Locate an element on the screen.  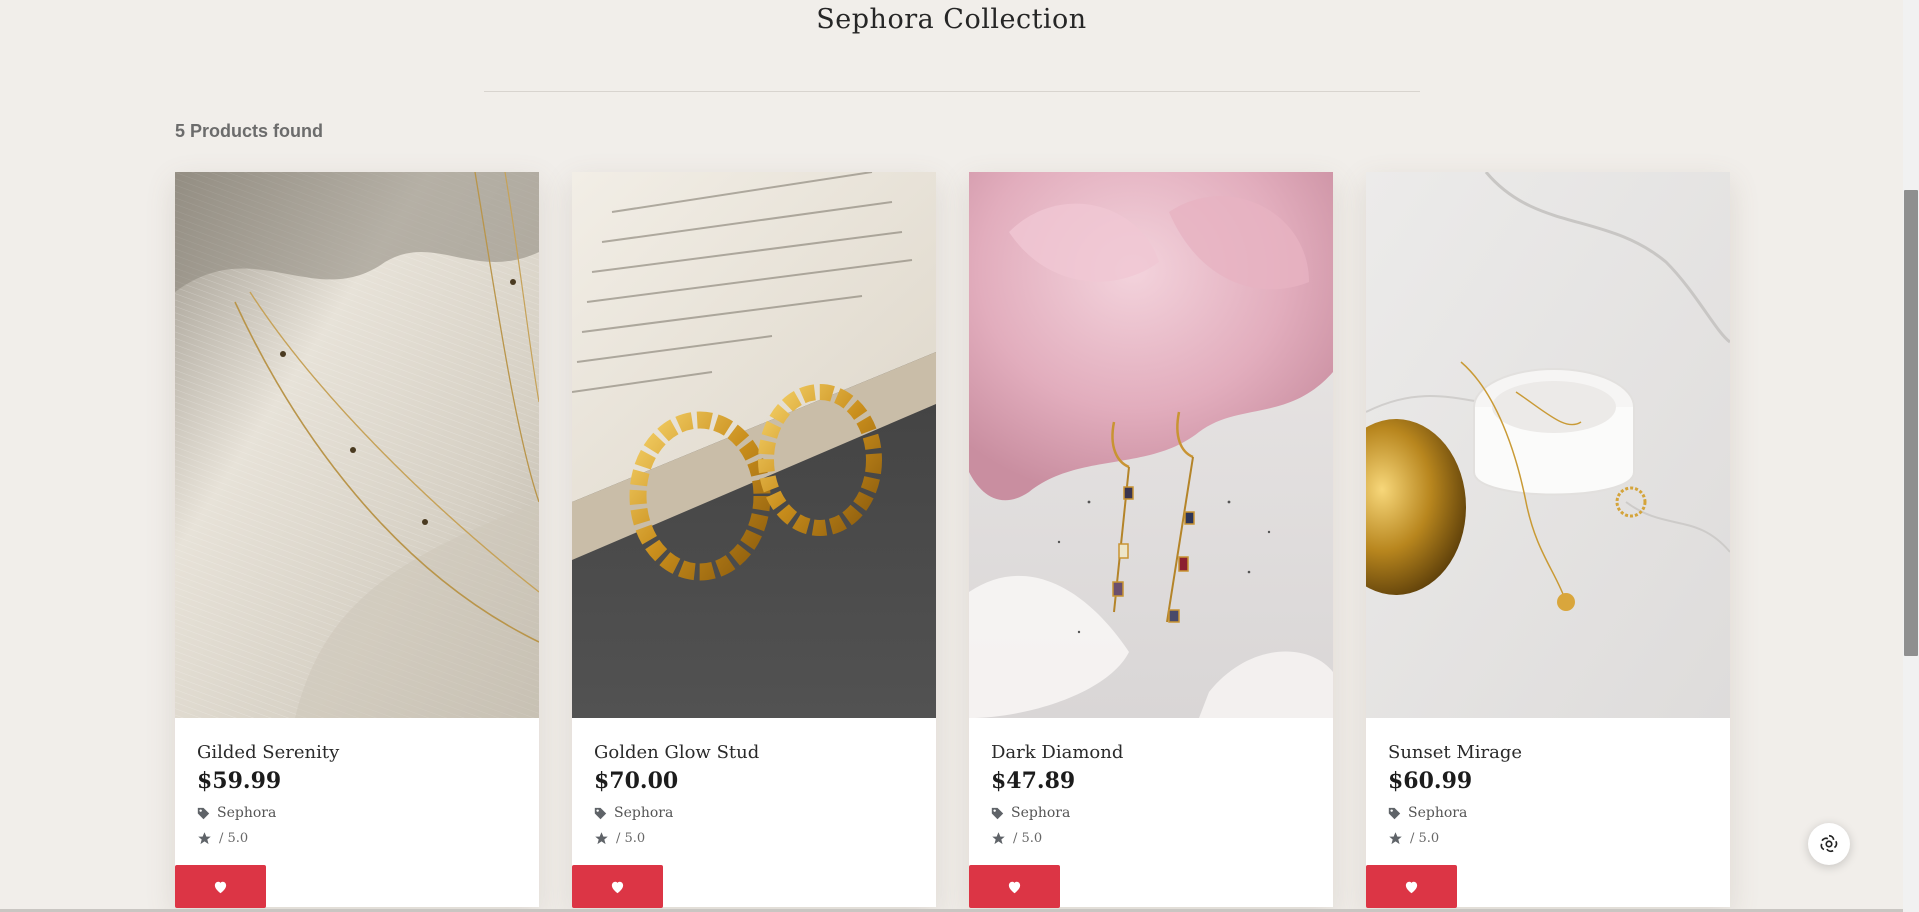
product-price: $60.99 is located at coordinates (1430, 781).